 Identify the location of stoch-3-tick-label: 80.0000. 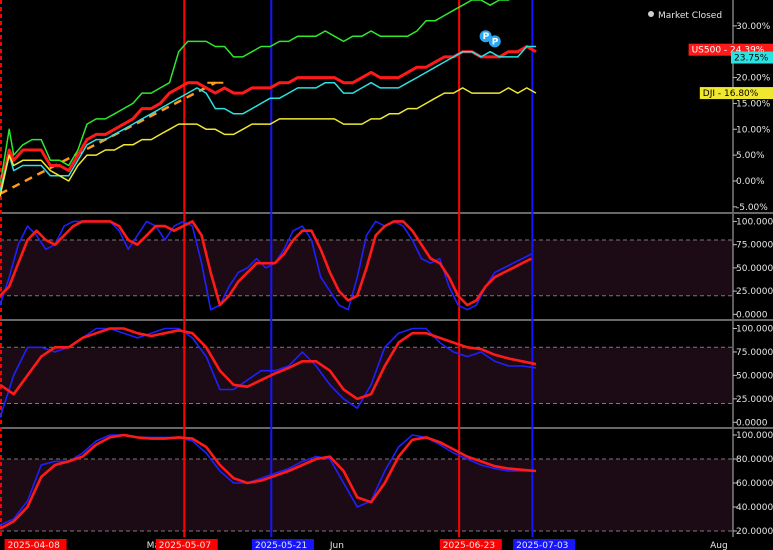
(754, 460).